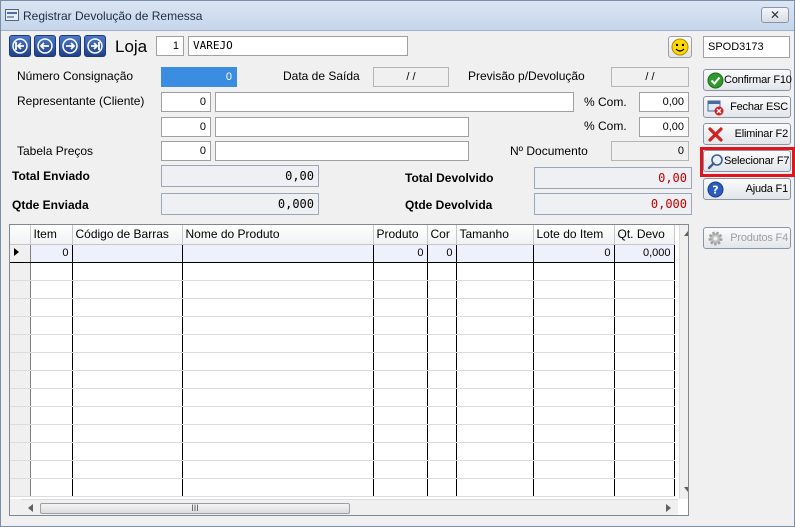 Image resolution: width=795 pixels, height=527 pixels. What do you see at coordinates (127, 235) in the screenshot?
I see `col-header-codigo: Código de Barras` at bounding box center [127, 235].